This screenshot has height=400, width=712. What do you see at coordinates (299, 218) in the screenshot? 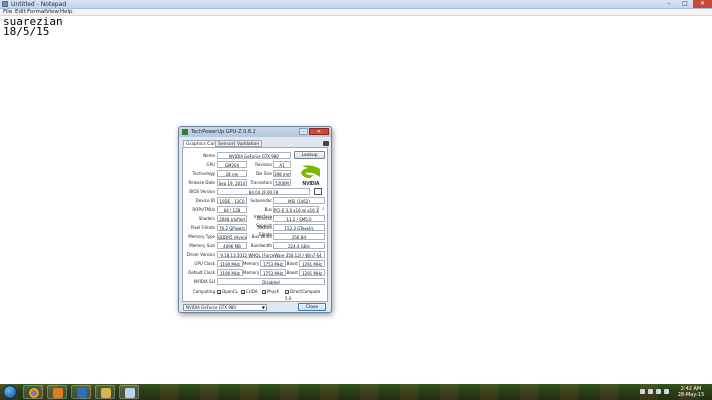
I see `field-directx-support: 11.2 / SM5.0` at bounding box center [299, 218].